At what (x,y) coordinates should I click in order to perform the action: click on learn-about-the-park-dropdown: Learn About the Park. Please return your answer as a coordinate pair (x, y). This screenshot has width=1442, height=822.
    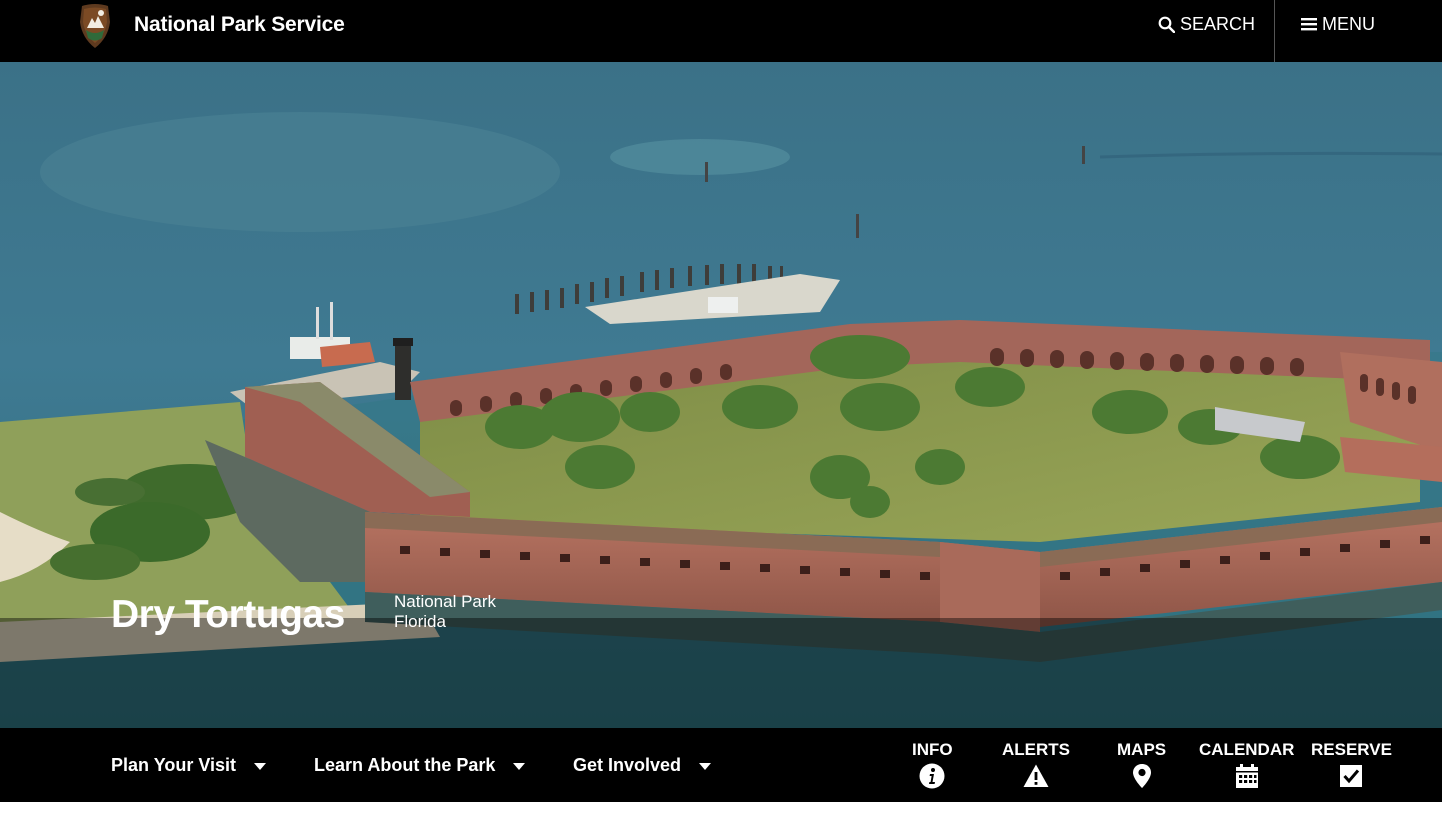
    Looking at the image, I should click on (420, 765).